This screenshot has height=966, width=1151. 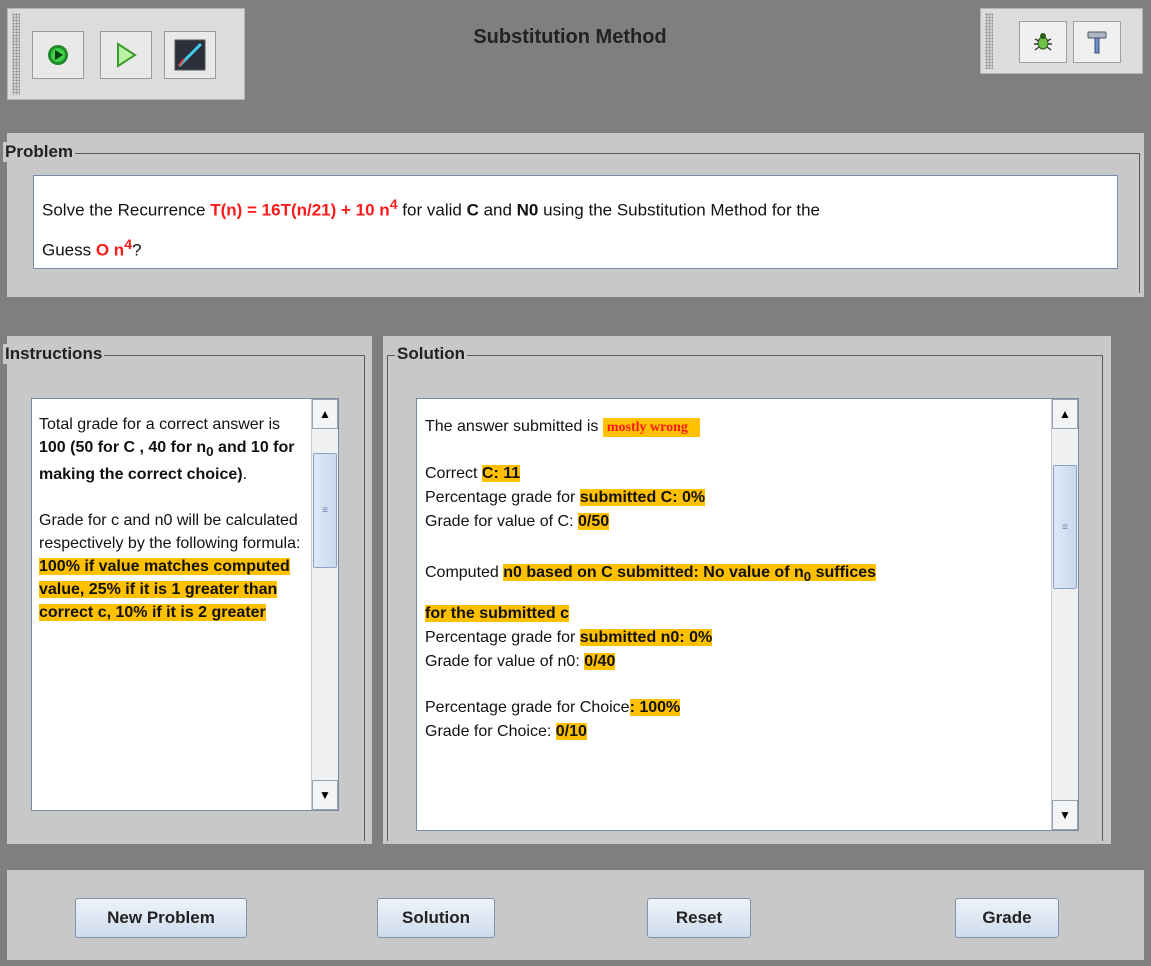 I want to click on toolbar-grip-right, so click(x=989, y=41).